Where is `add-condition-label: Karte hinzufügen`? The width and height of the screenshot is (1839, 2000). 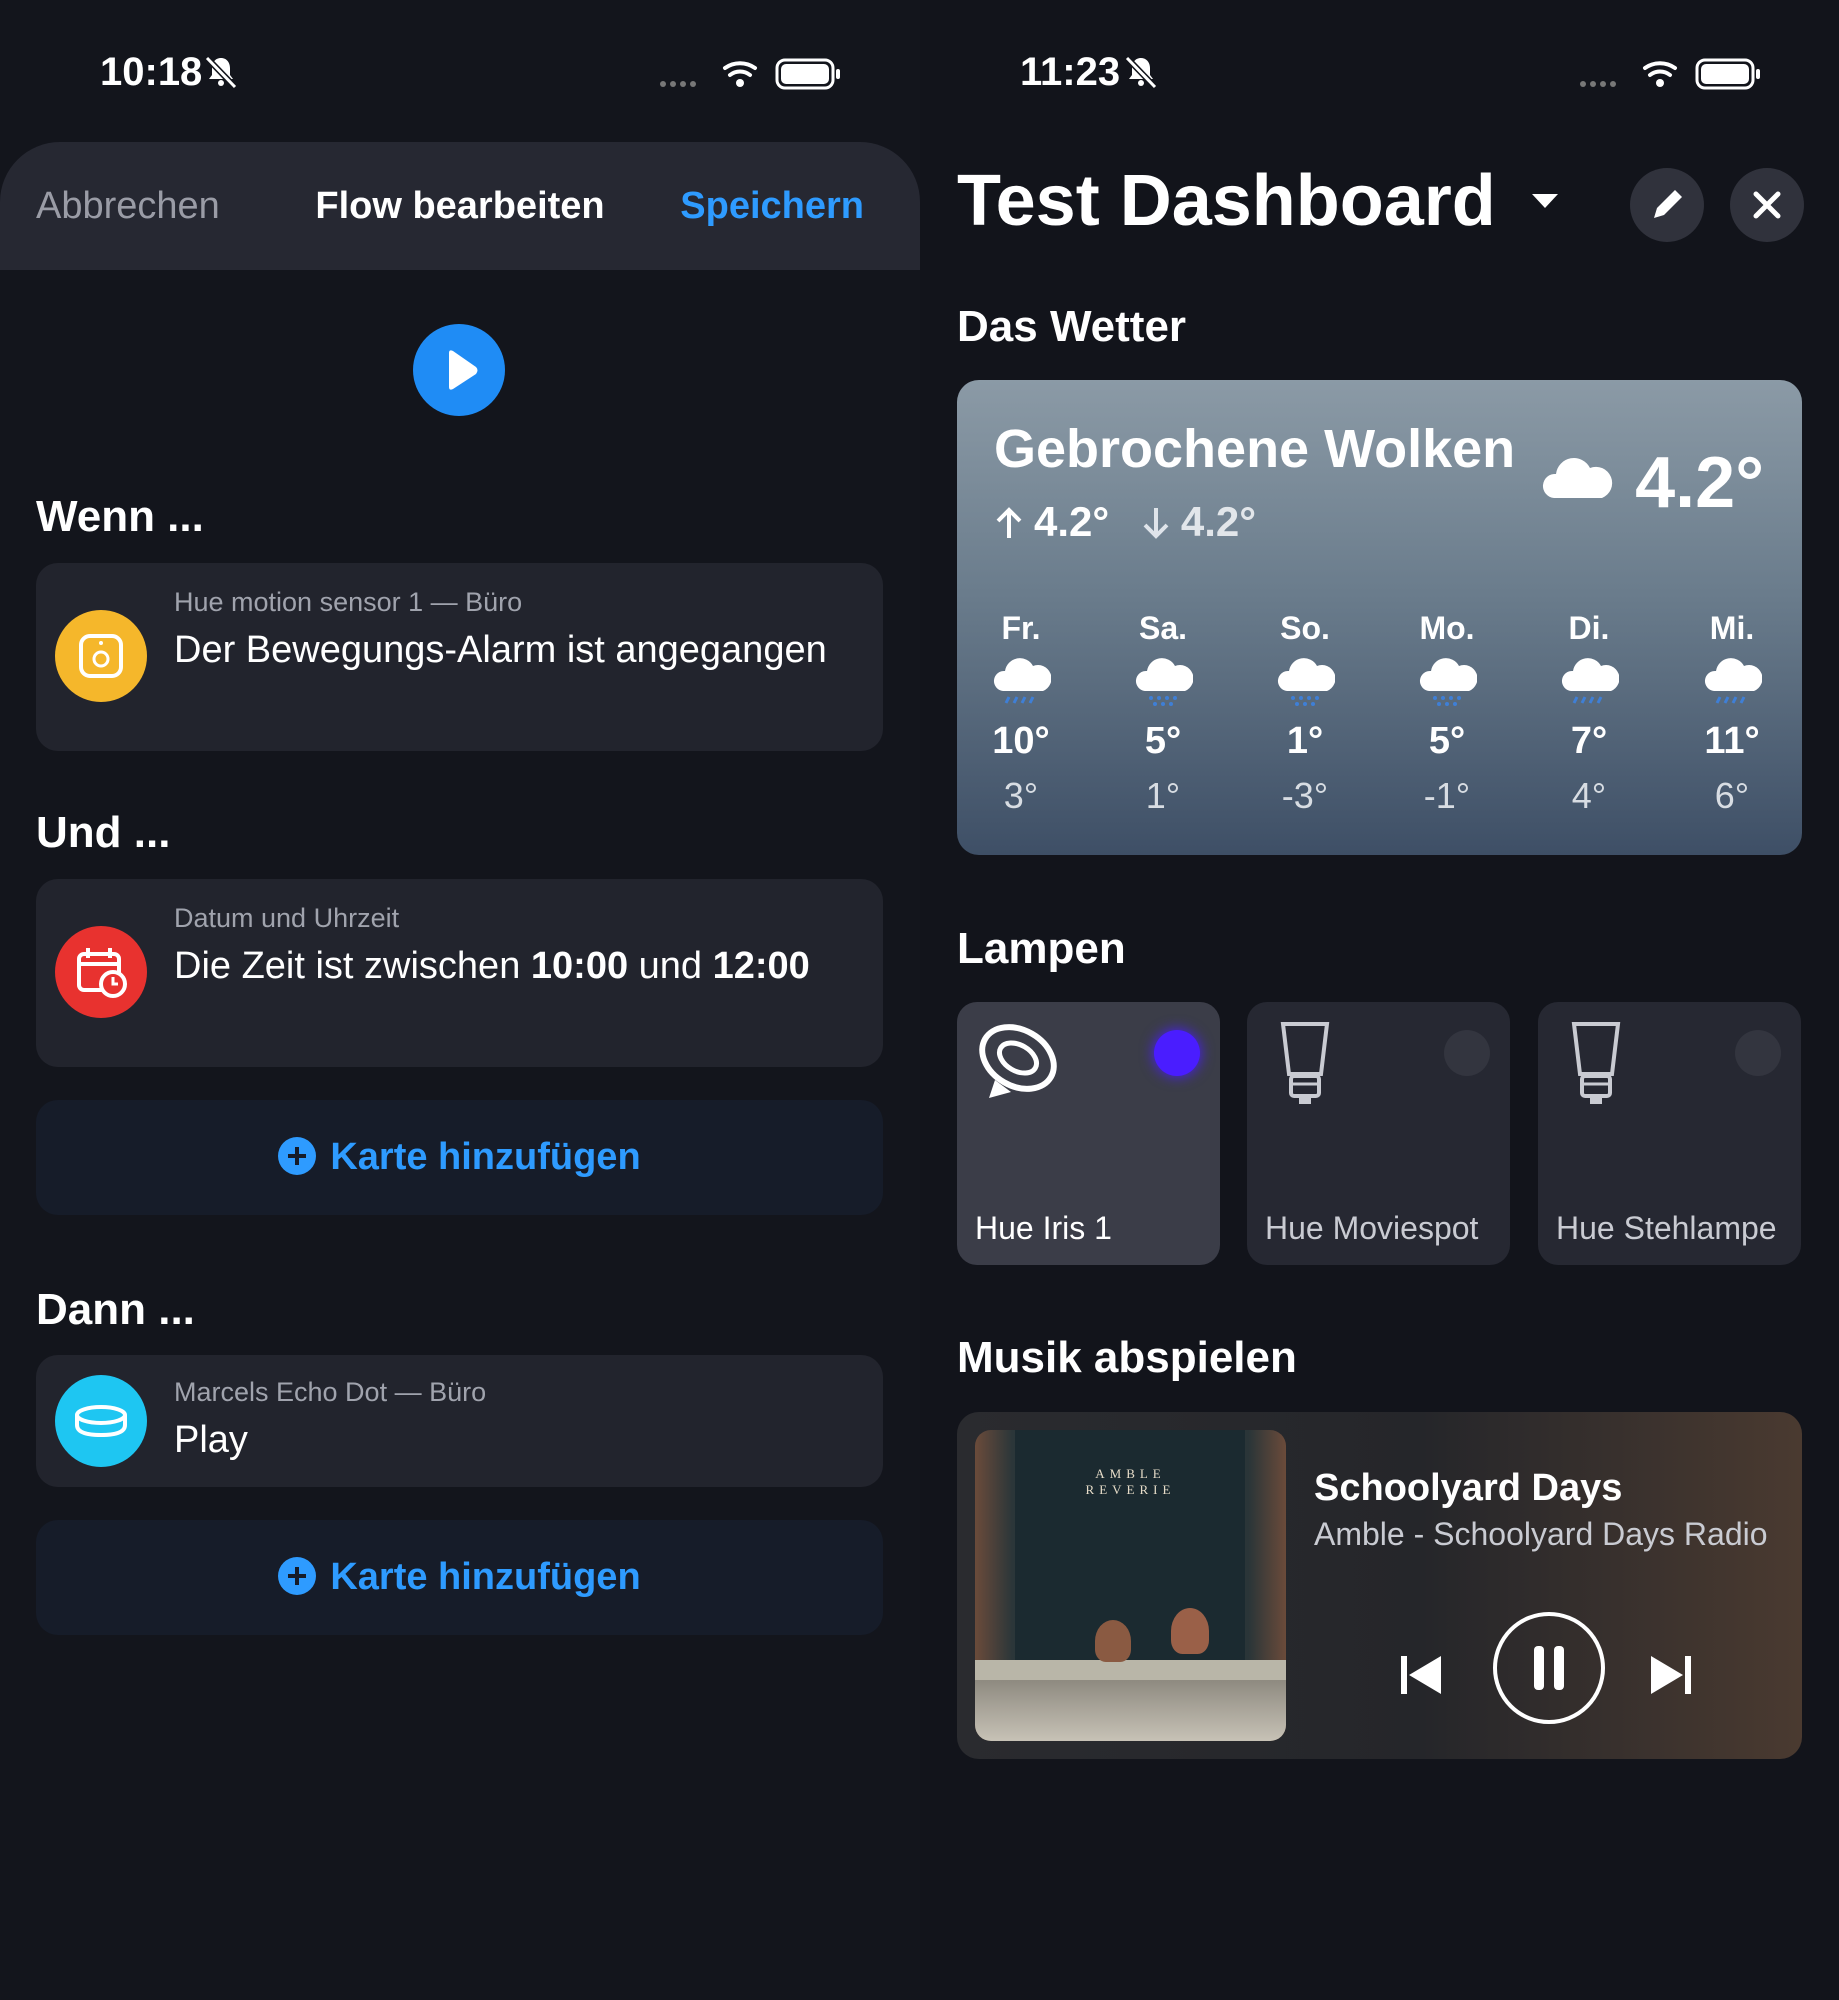 add-condition-label: Karte hinzufügen is located at coordinates (459, 1157).